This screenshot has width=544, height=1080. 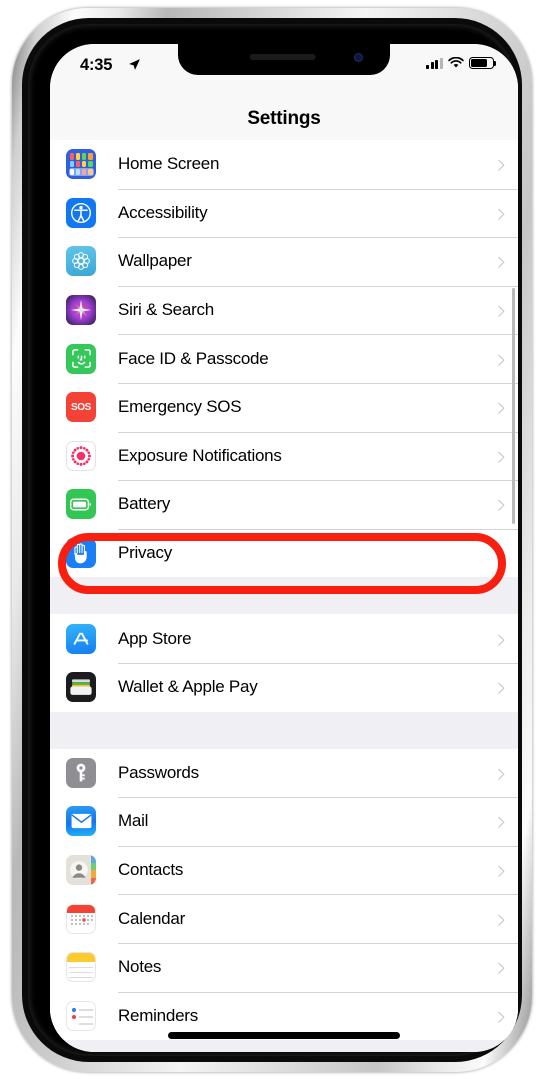 What do you see at coordinates (144, 504) in the screenshot?
I see `sidebar-item-label: Battery` at bounding box center [144, 504].